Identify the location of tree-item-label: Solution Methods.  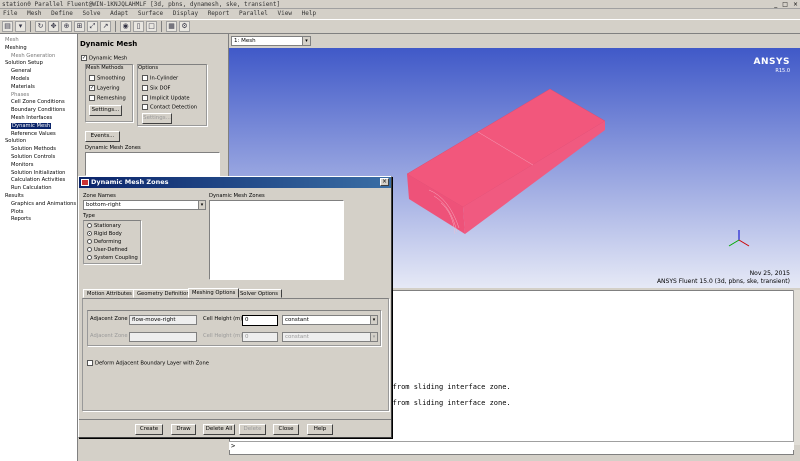
(33, 149).